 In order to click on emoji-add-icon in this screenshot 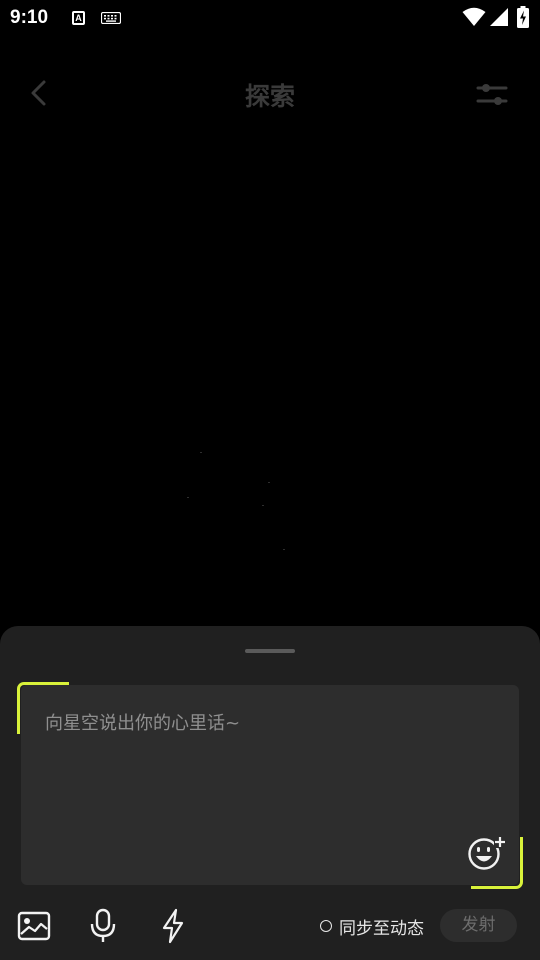, I will do `click(487, 853)`.